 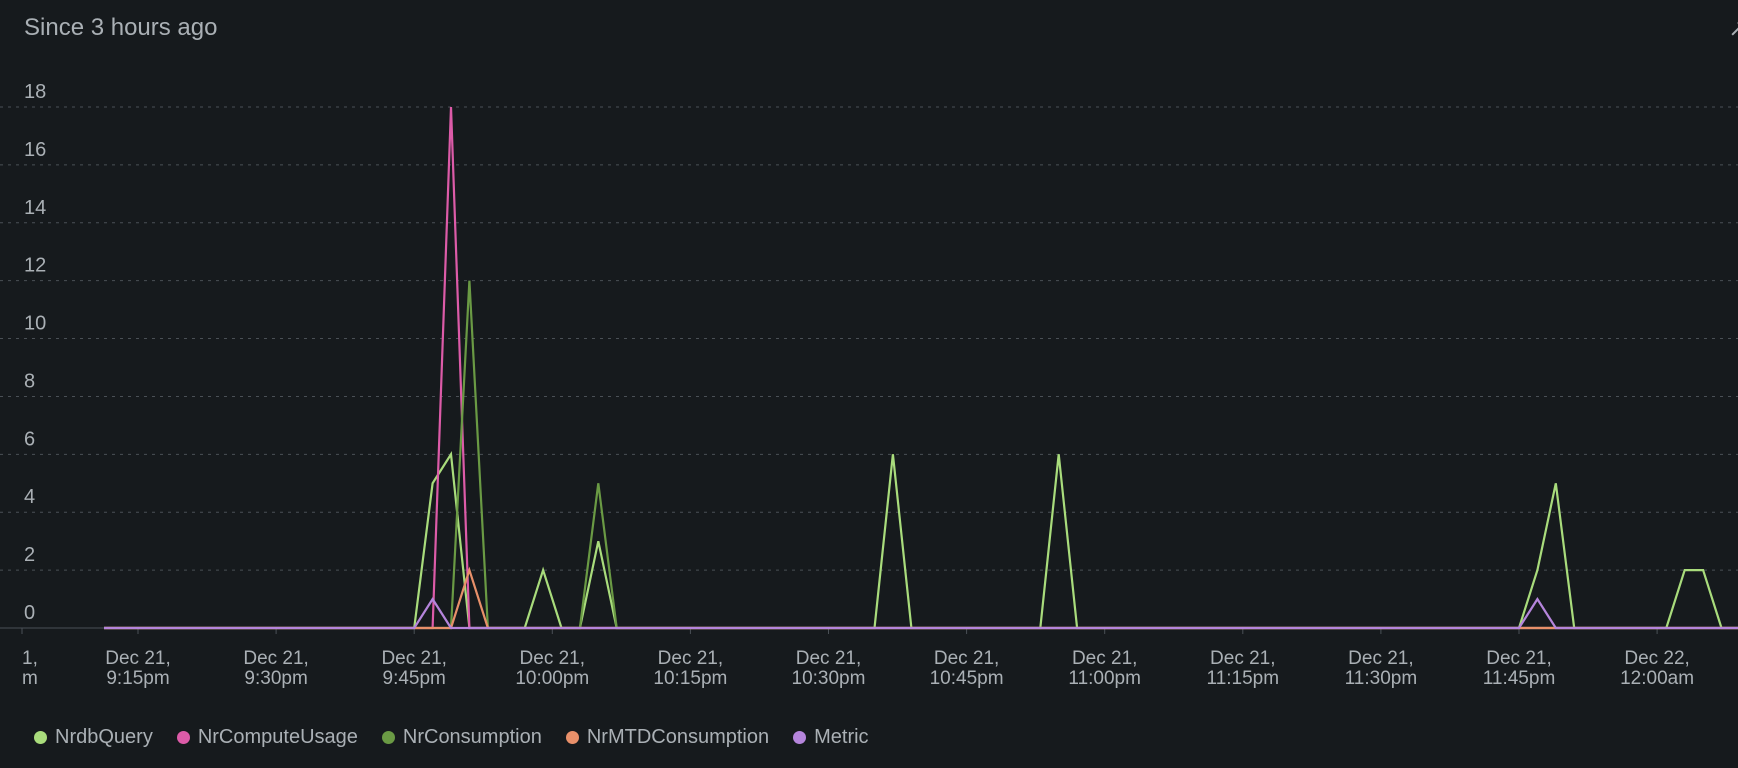 I want to click on x-tick-label-date: Dec 22,, so click(x=1656, y=658).